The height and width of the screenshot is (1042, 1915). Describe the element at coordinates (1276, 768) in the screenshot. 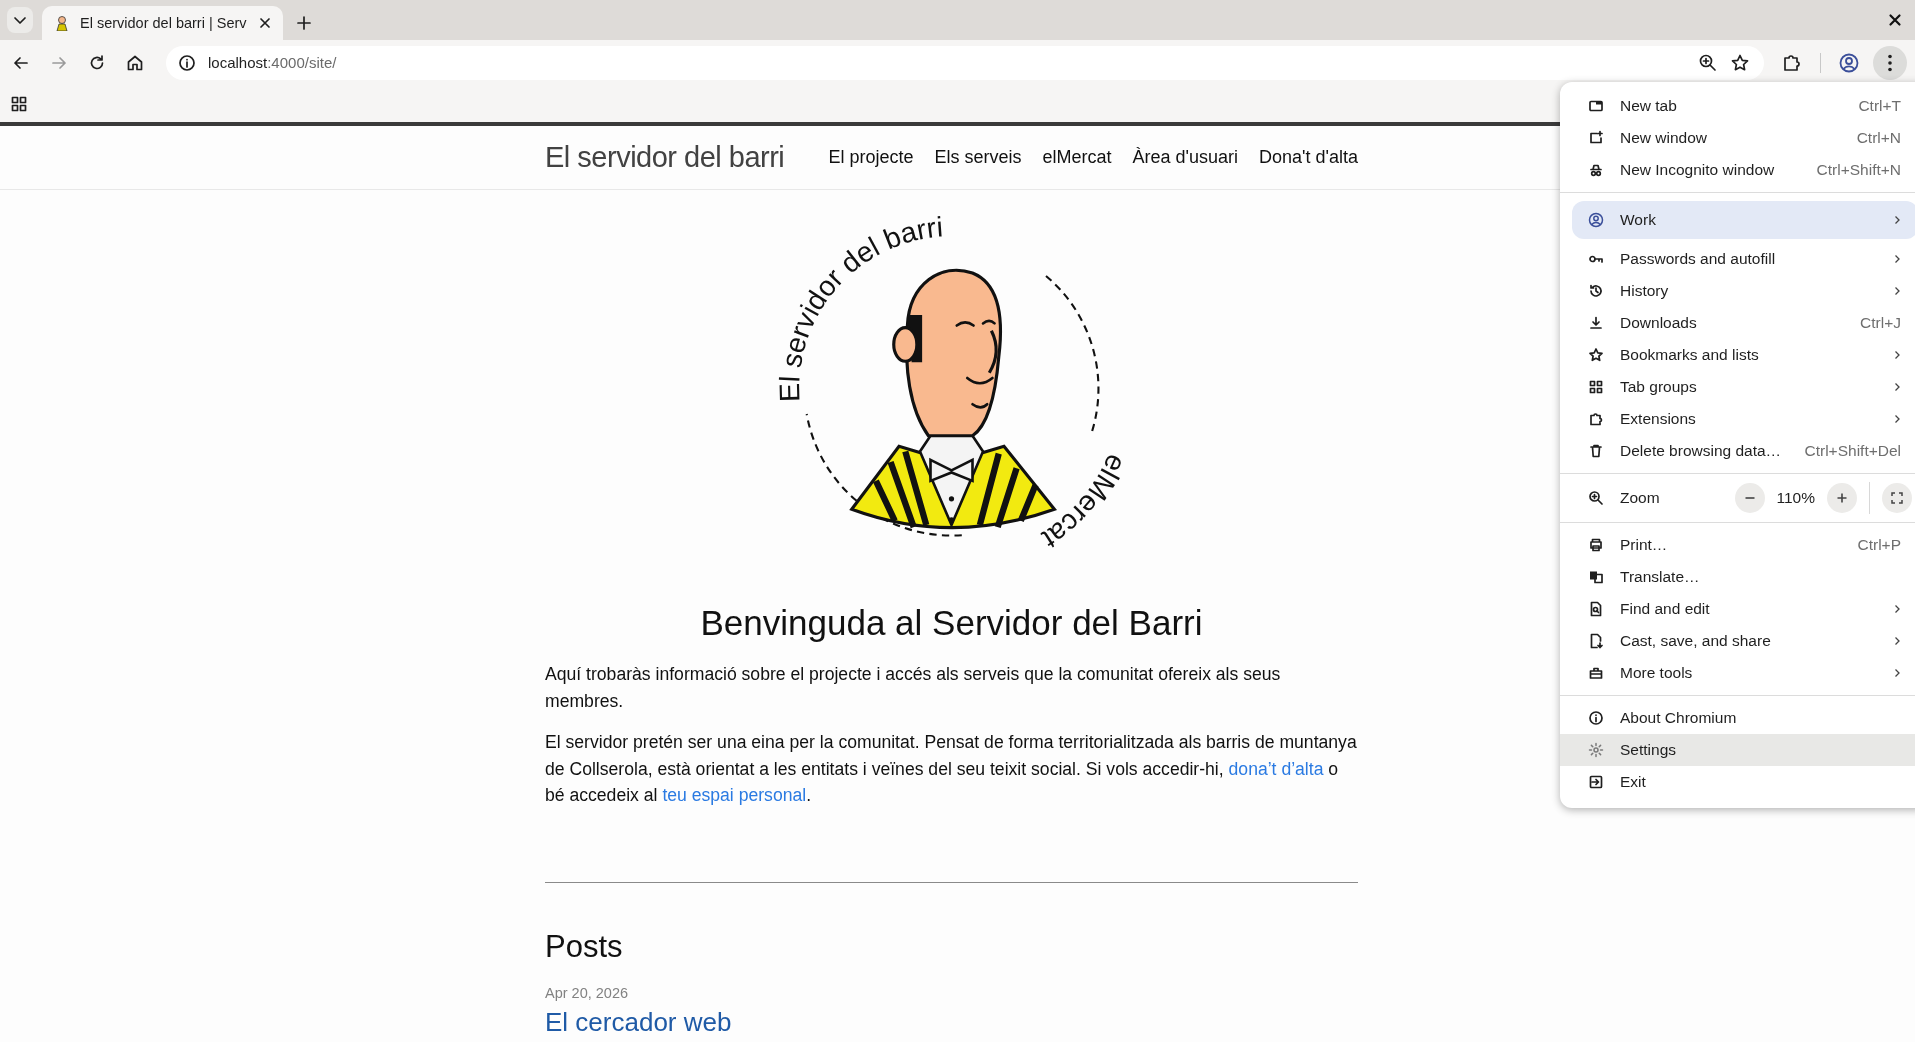

I see `text-link: dona’t d’alta` at that location.